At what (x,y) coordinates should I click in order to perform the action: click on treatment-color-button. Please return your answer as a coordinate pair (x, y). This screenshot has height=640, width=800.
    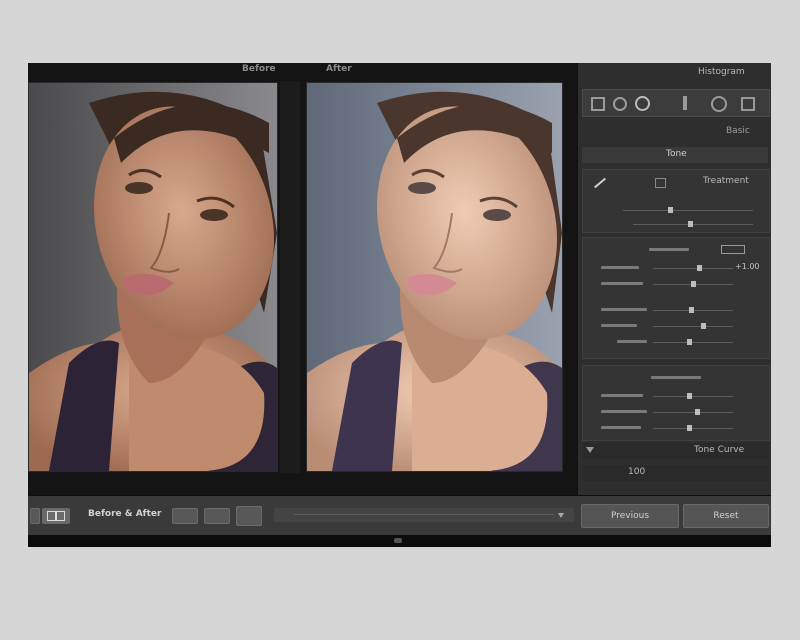
    Looking at the image, I should click on (660, 183).